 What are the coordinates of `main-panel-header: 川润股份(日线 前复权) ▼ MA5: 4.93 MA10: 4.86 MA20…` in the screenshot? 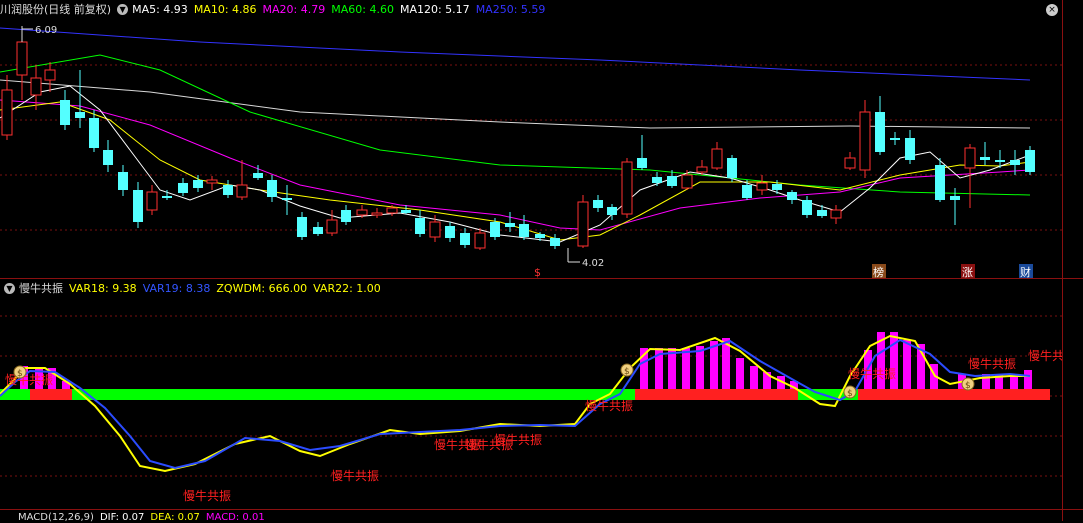 It's located at (275, 9).